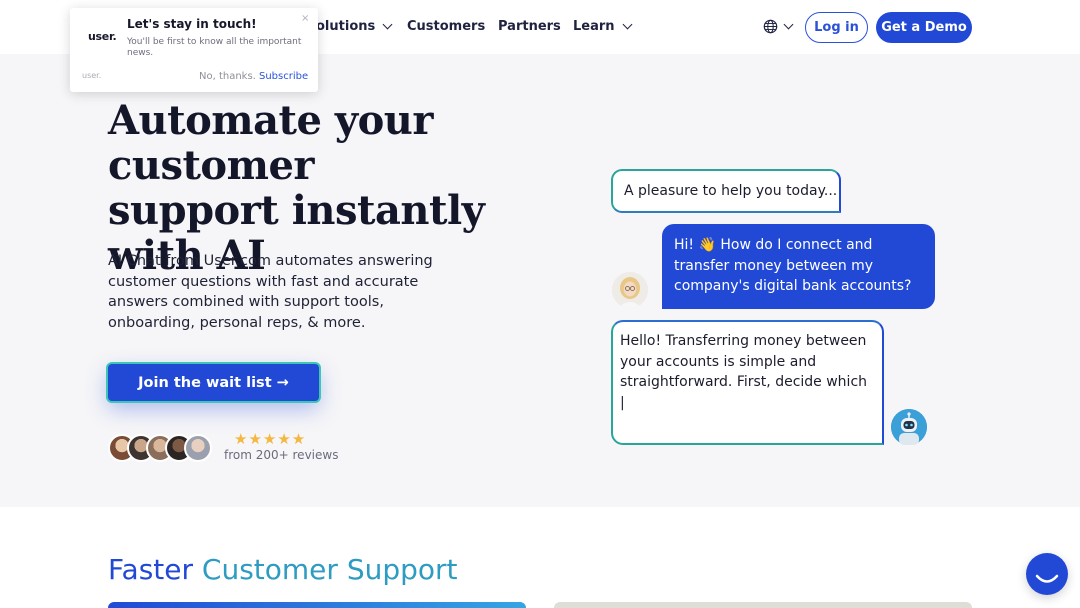 The image size is (1080, 608). Describe the element at coordinates (305, 18) in the screenshot. I see `close-icon: ×` at that location.